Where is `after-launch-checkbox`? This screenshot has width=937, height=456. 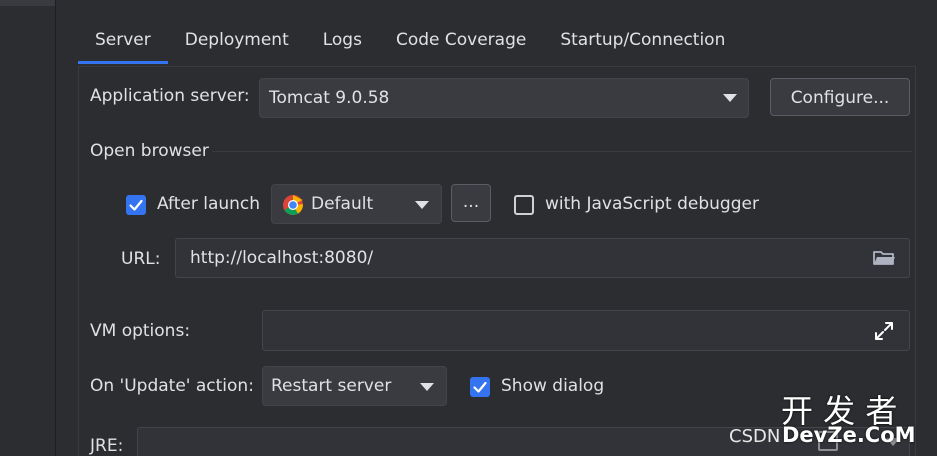
after-launch-checkbox is located at coordinates (136, 205).